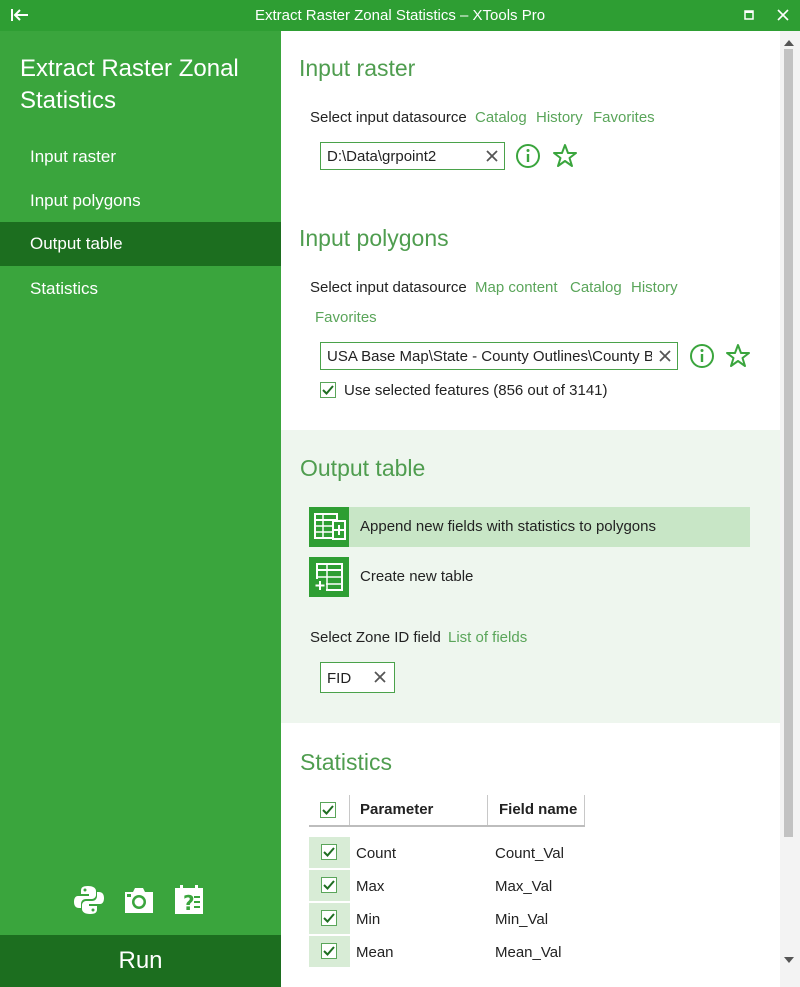 This screenshot has width=800, height=987. I want to click on parameter-cell: Count, so click(376, 853).